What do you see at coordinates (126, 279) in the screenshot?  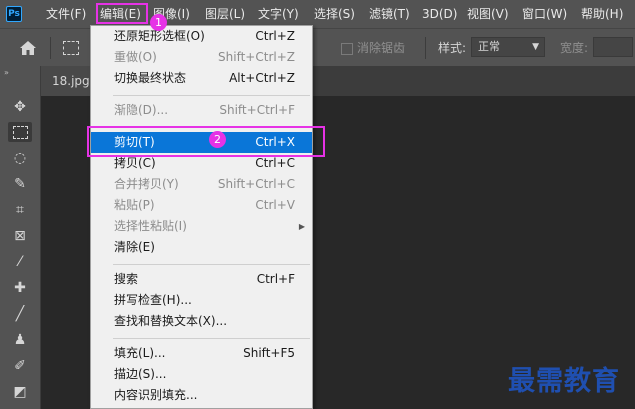 I see `menu-item-label: 搜索` at bounding box center [126, 279].